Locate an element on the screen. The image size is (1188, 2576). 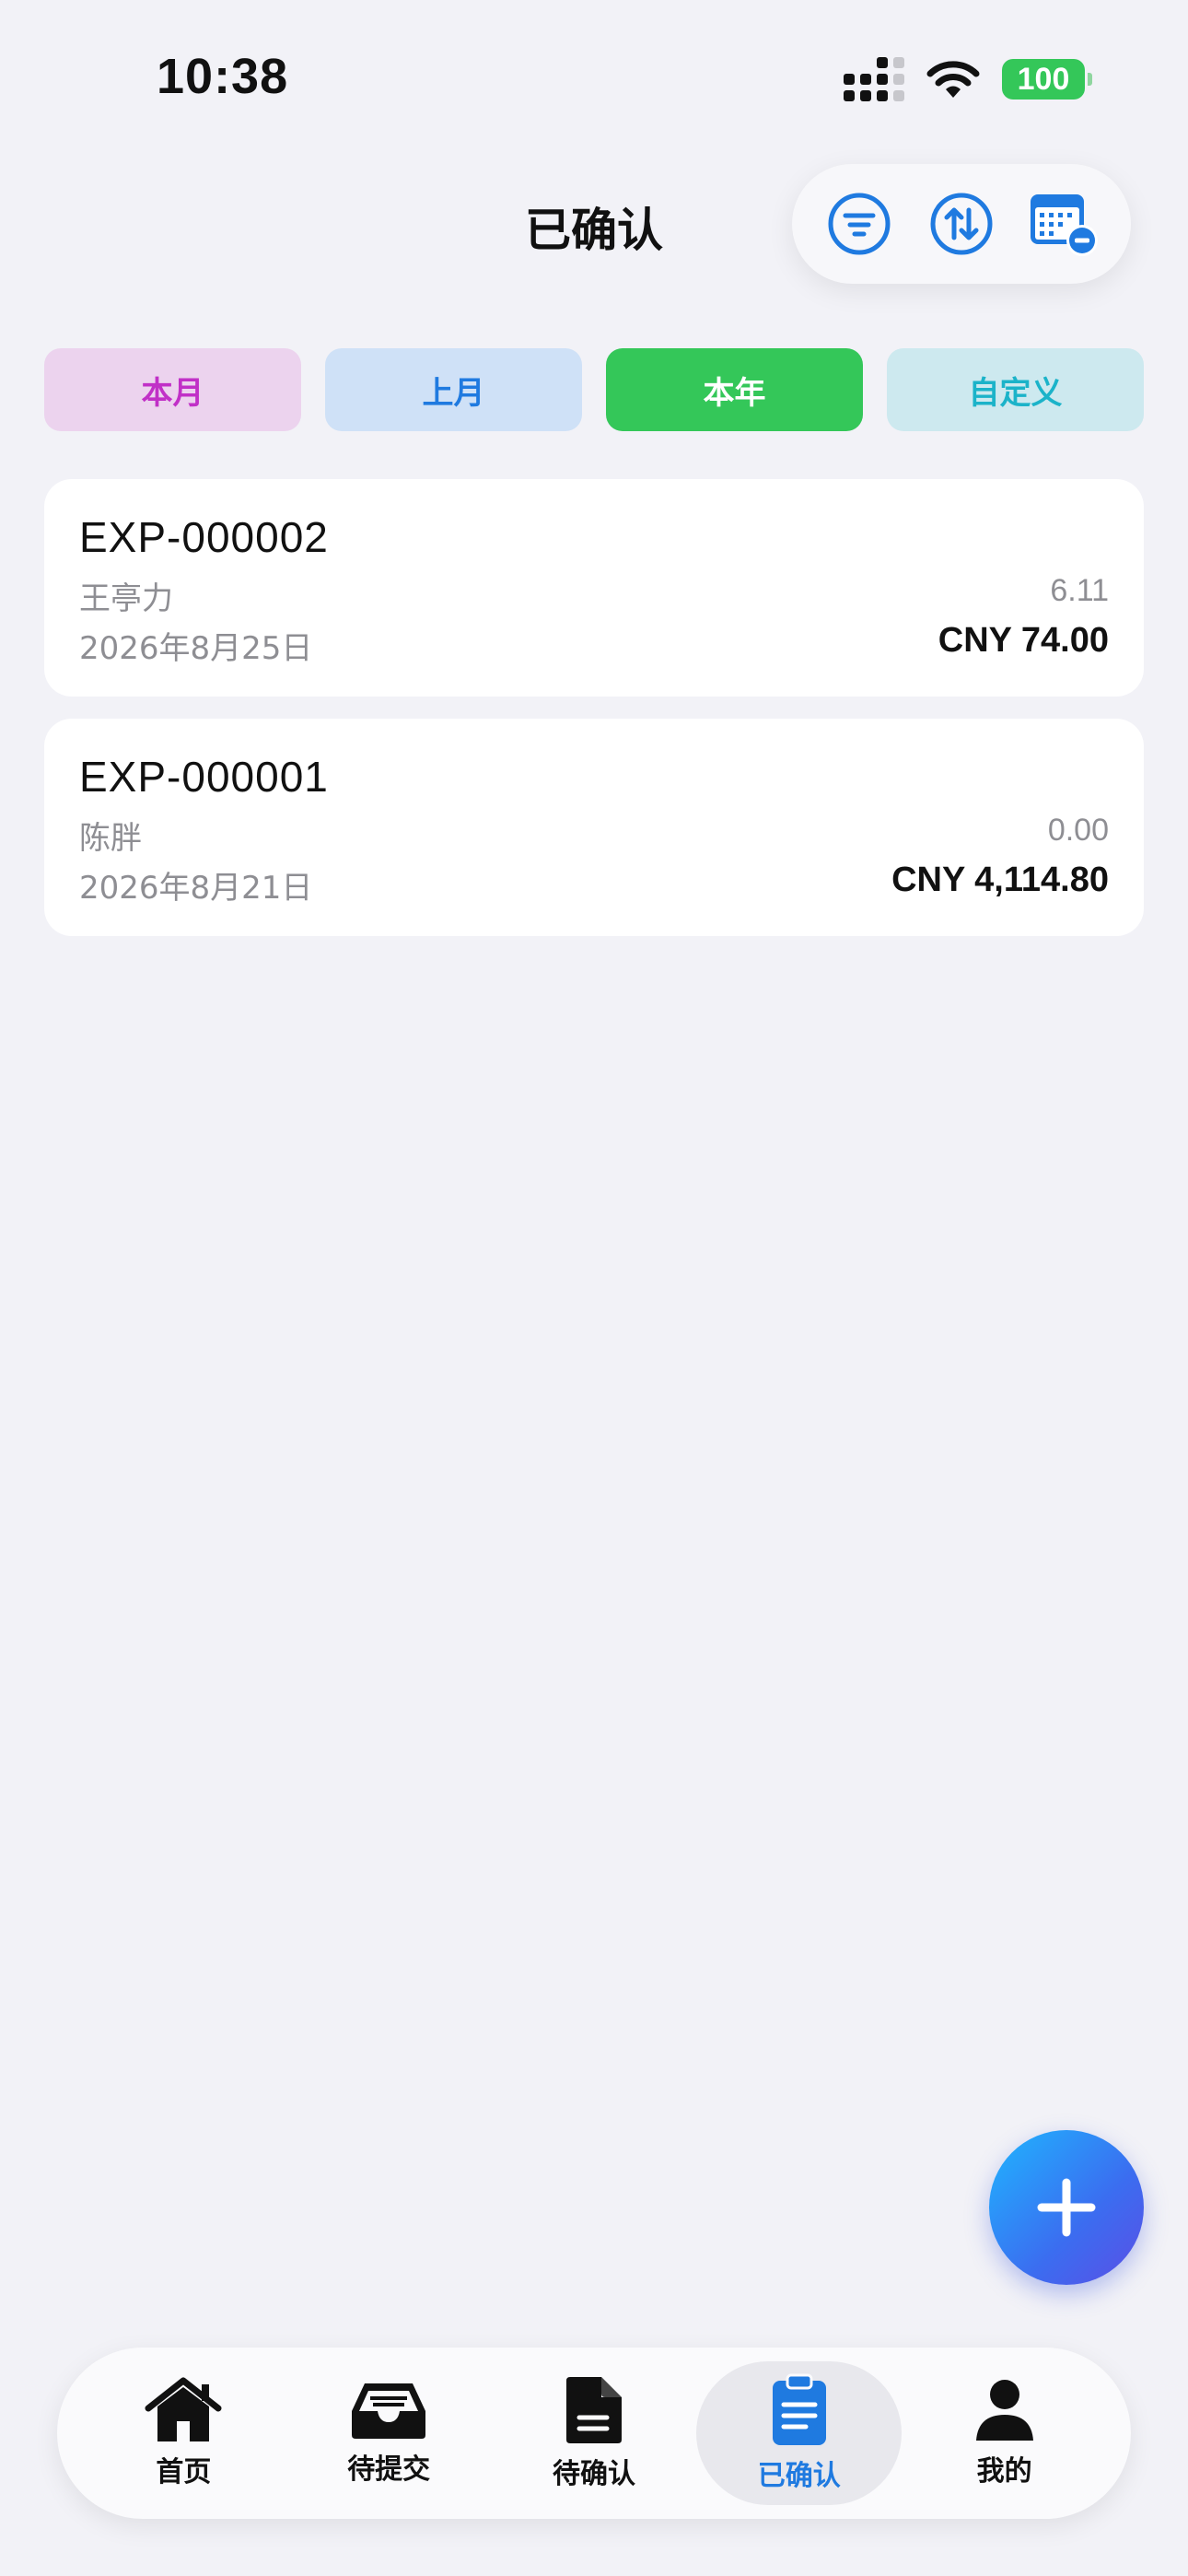
sort-icon is located at coordinates (961, 224).